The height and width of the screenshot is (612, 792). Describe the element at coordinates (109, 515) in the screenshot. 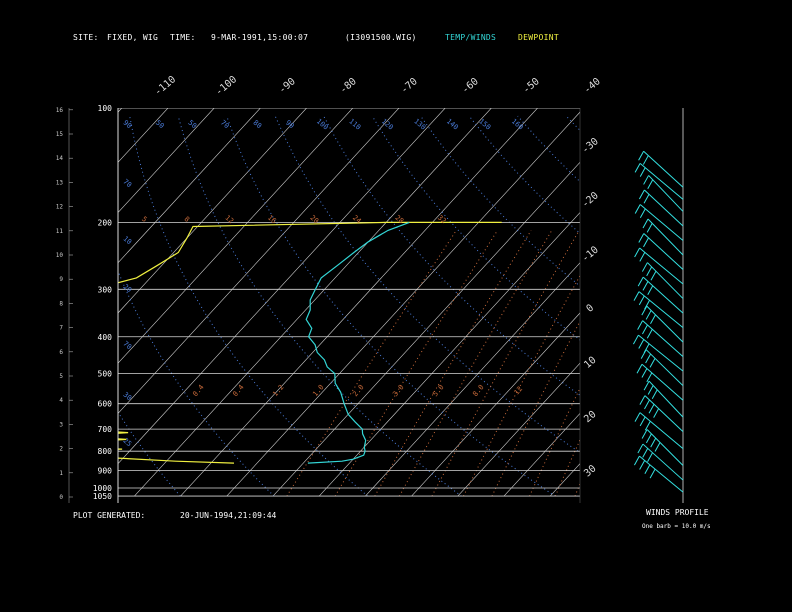

I see `plot-generated-label: PLOT GENERATED:` at that location.